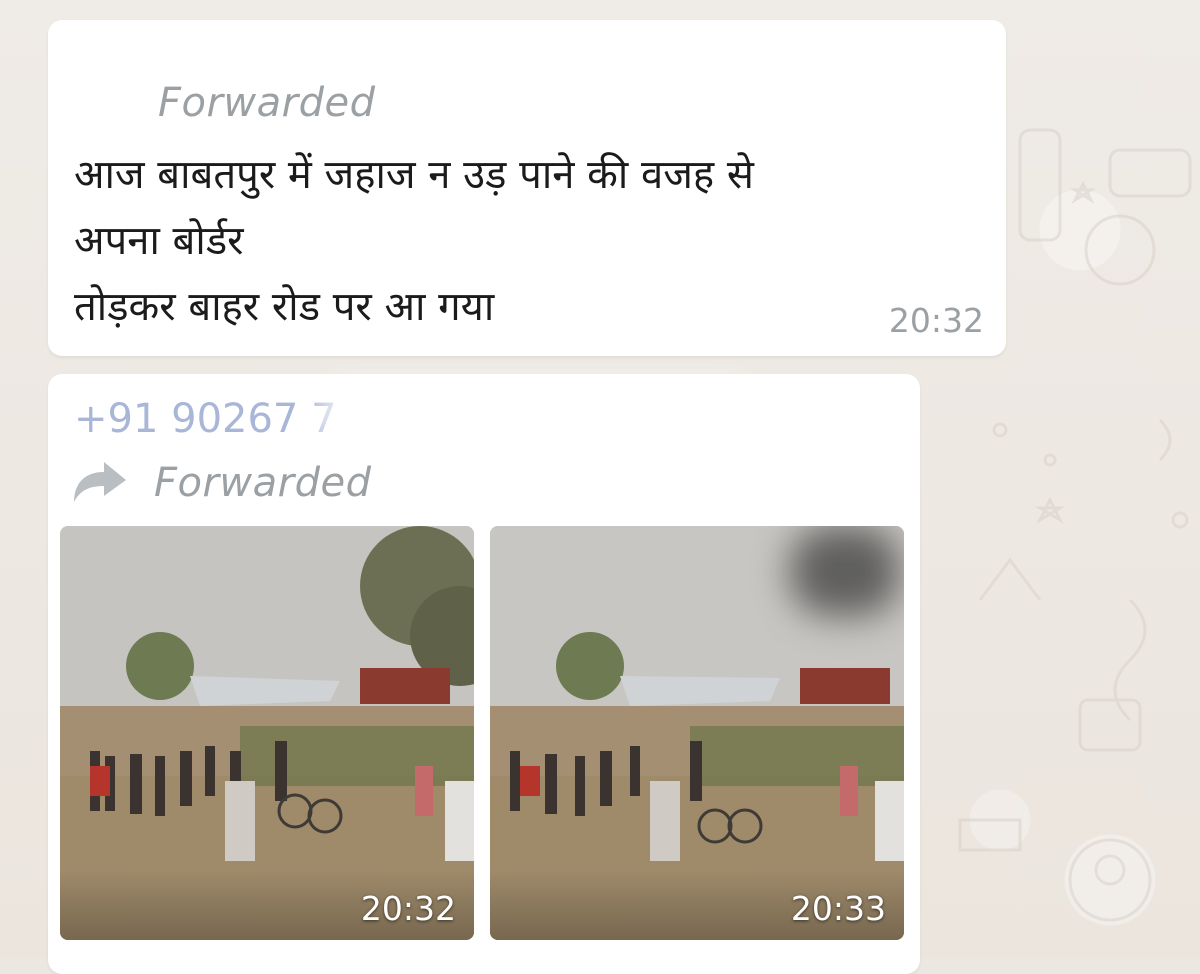  Describe the element at coordinates (205, 419) in the screenshot. I see `sender-phone-number: +91 90267 7` at that location.